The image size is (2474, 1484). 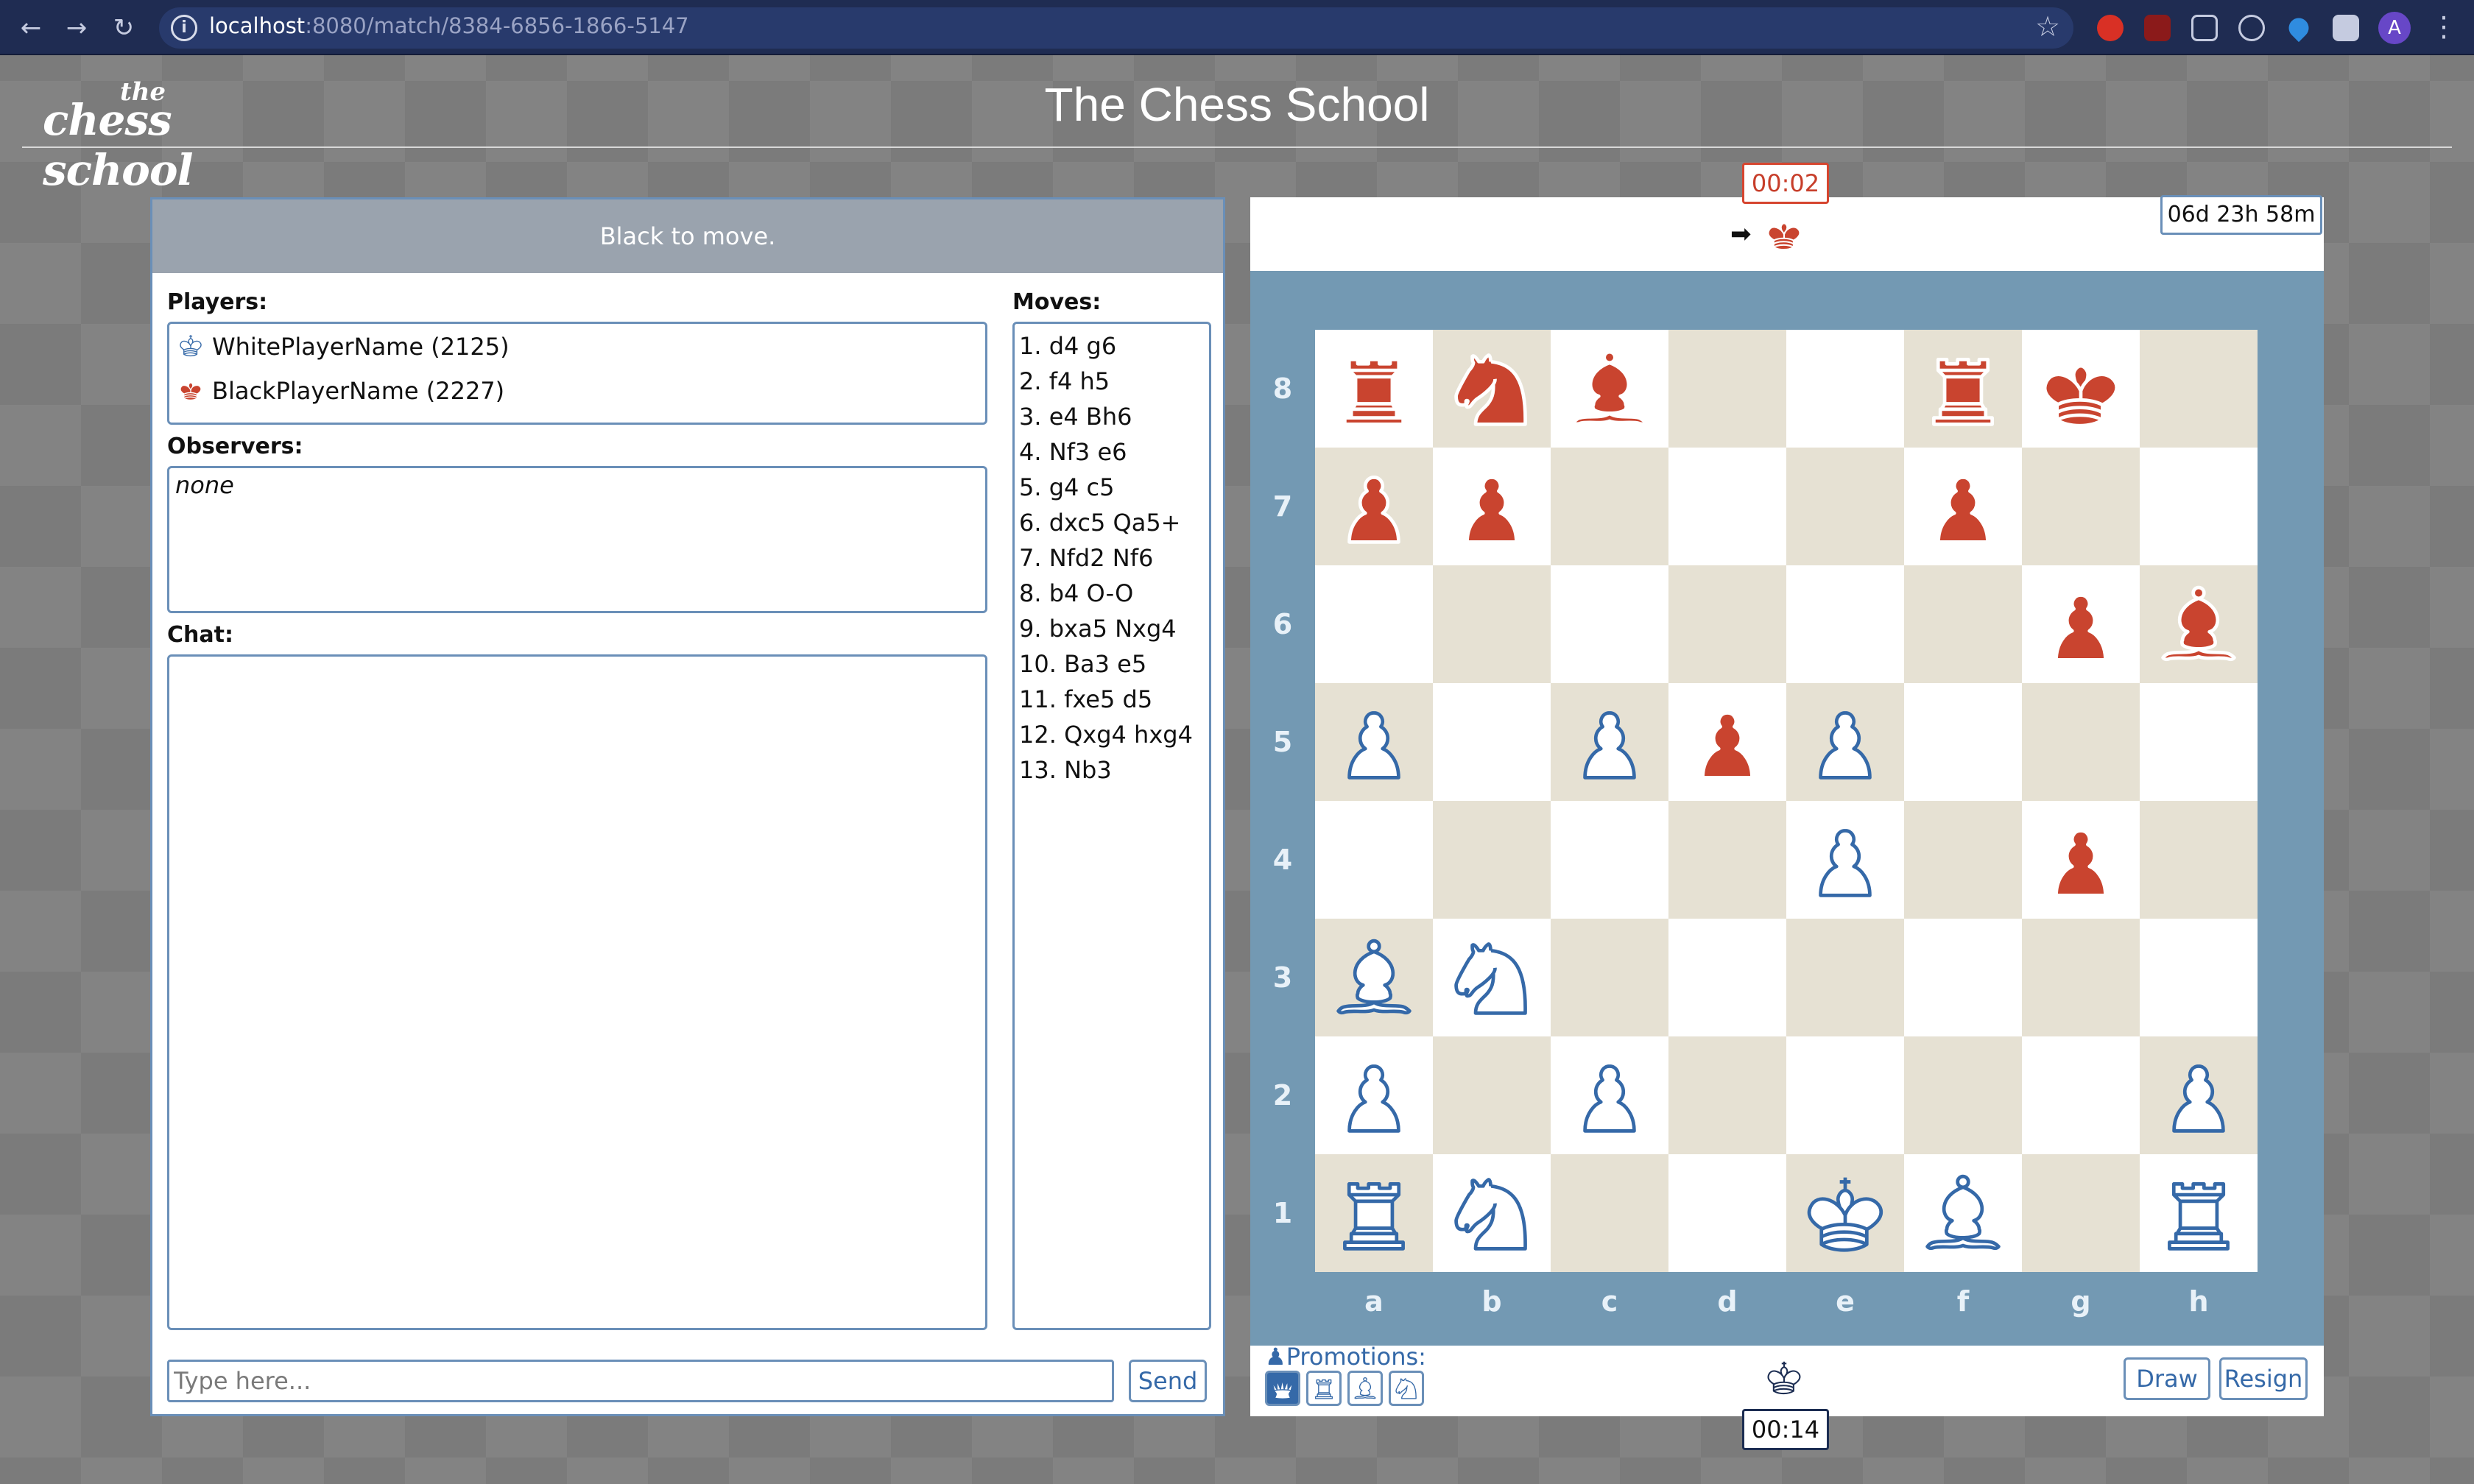 I want to click on square-c5, so click(x=1610, y=742).